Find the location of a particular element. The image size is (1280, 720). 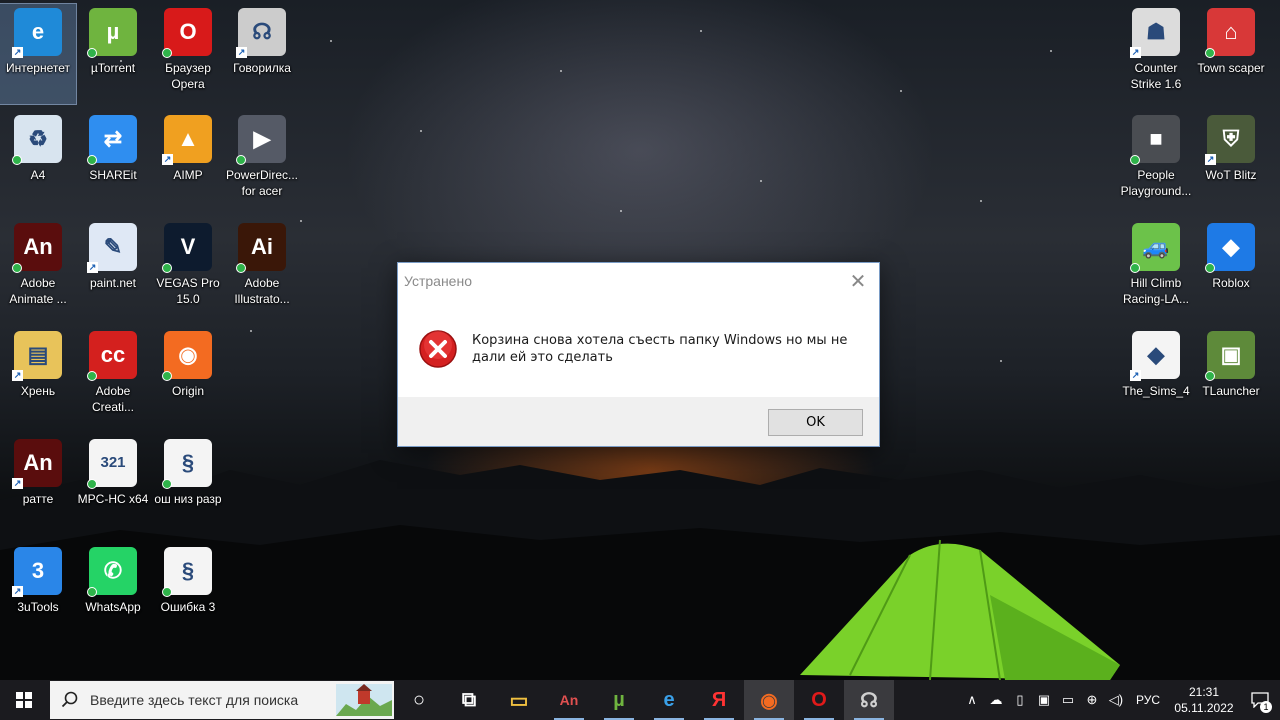

notification-center-button: 1 is located at coordinates (1260, 700).